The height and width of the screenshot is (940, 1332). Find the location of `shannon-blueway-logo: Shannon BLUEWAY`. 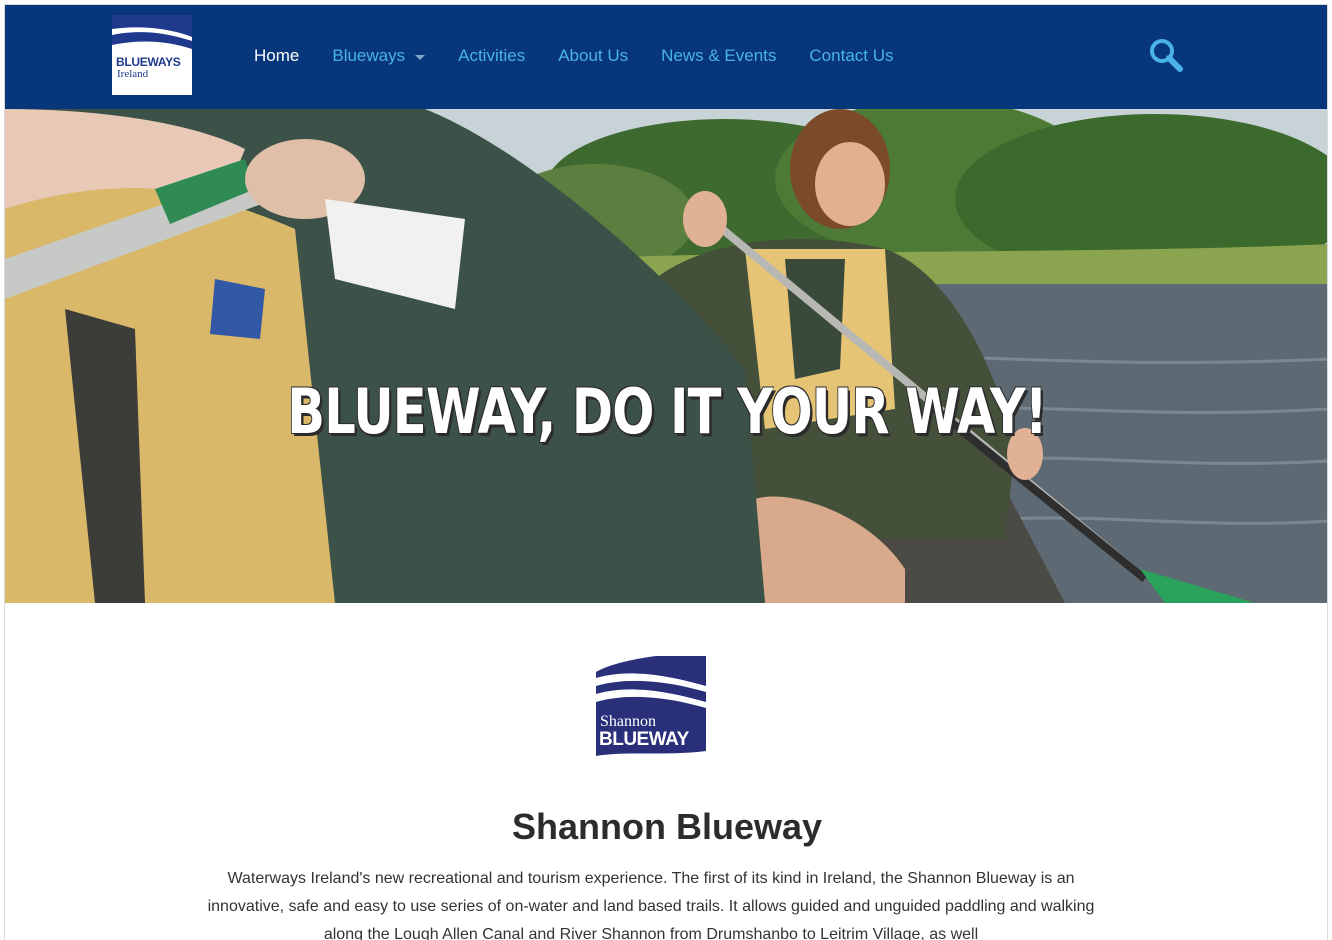

shannon-blueway-logo: Shannon BLUEWAY is located at coordinates (651, 709).